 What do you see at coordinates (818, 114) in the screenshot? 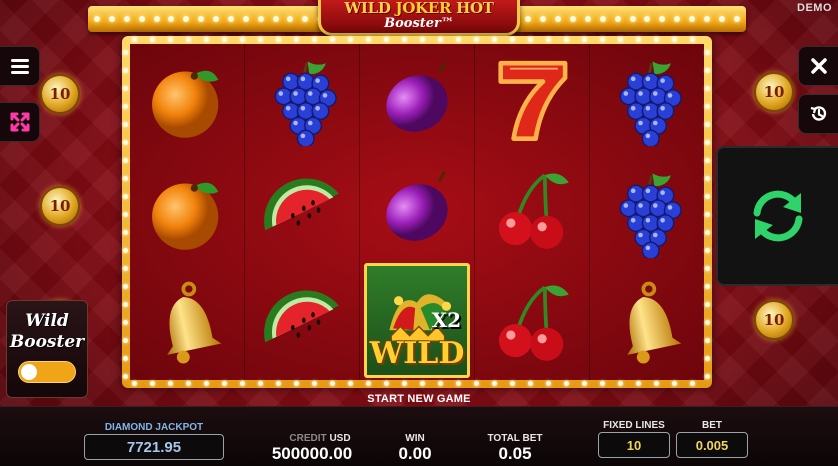
I see `history-button` at bounding box center [818, 114].